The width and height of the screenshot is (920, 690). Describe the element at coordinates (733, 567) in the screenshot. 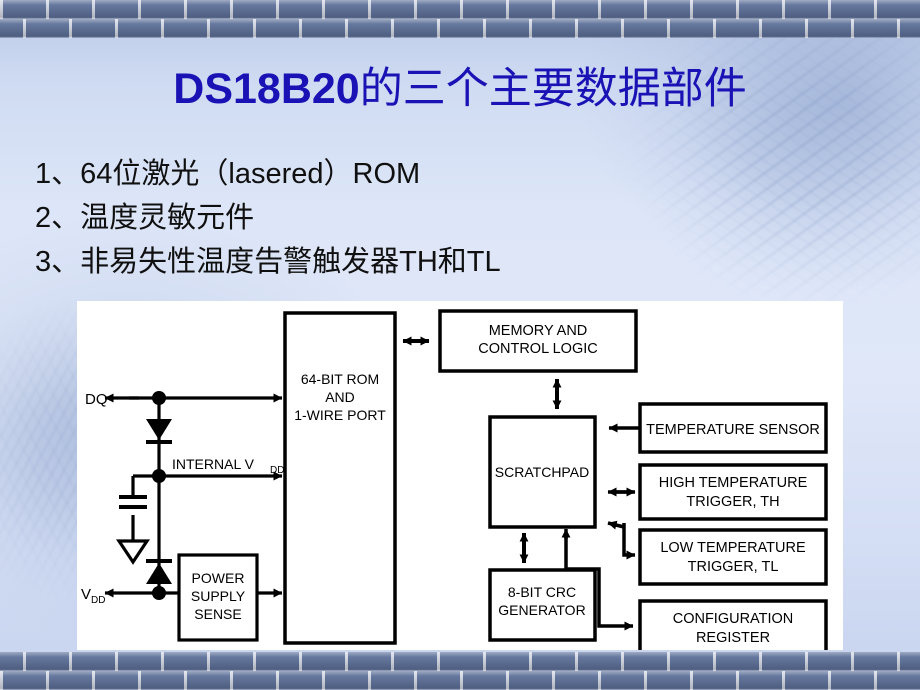

I see `block-label: TRIGGER, TL` at that location.